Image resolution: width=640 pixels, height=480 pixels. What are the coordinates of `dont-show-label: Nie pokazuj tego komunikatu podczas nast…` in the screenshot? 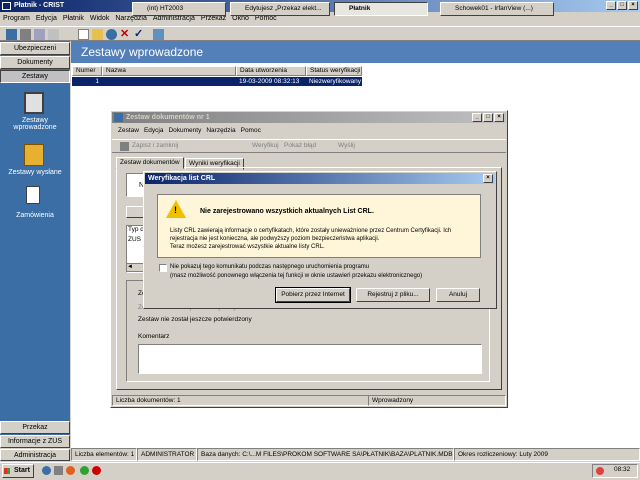 It's located at (269, 267).